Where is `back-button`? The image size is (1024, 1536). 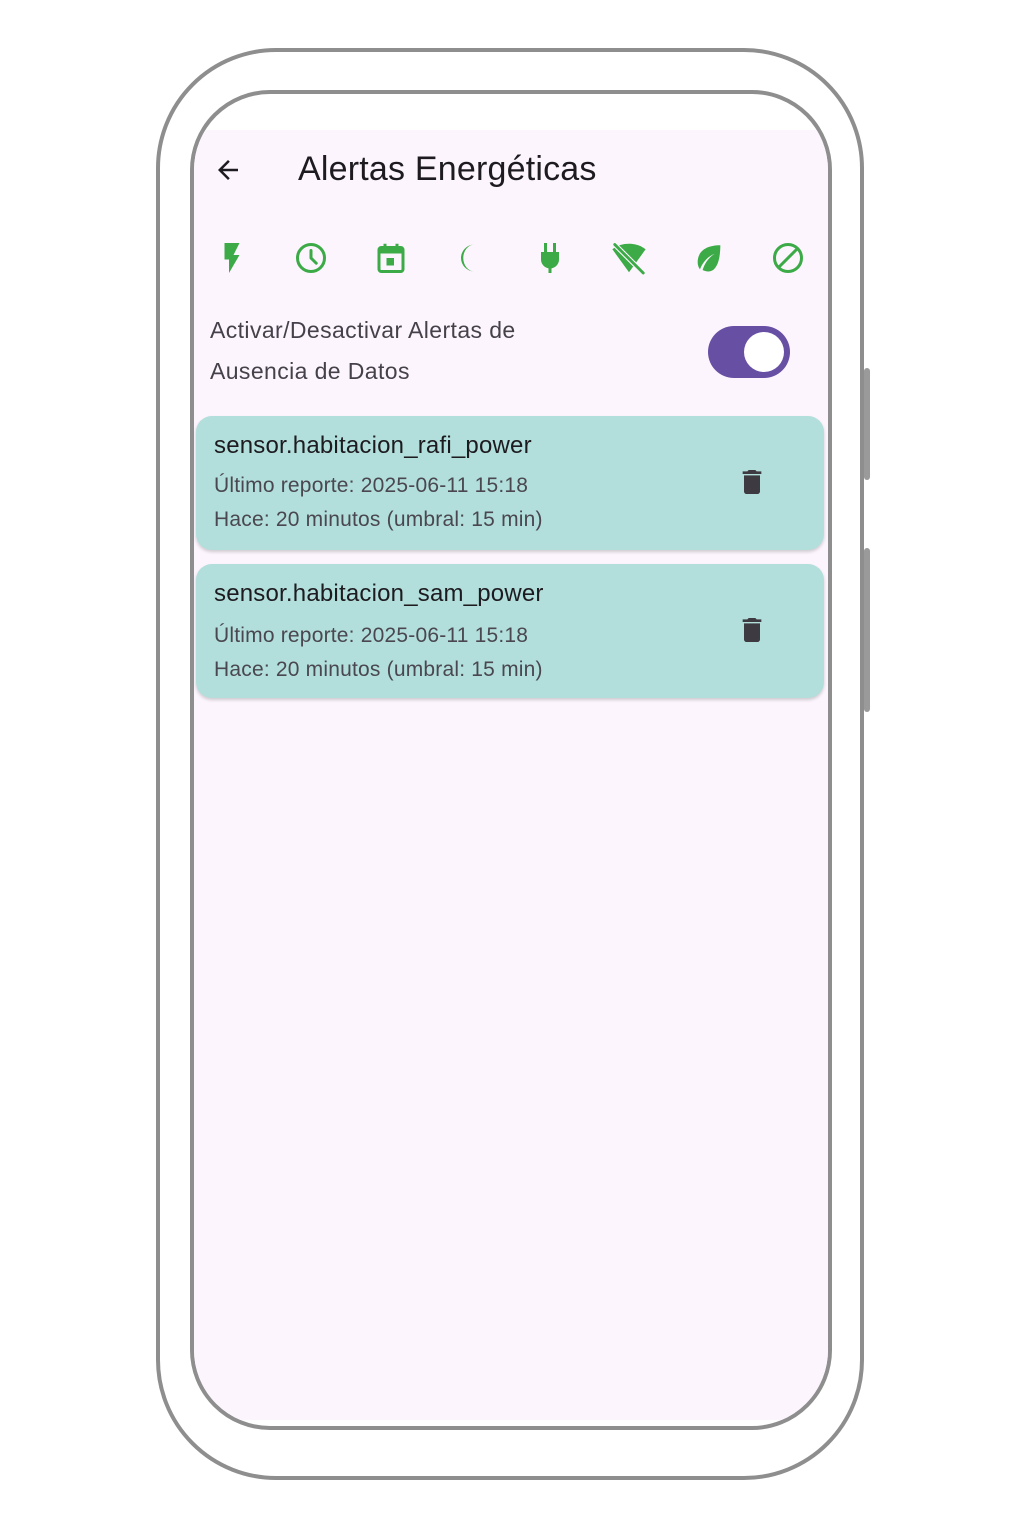
back-button is located at coordinates (228, 170).